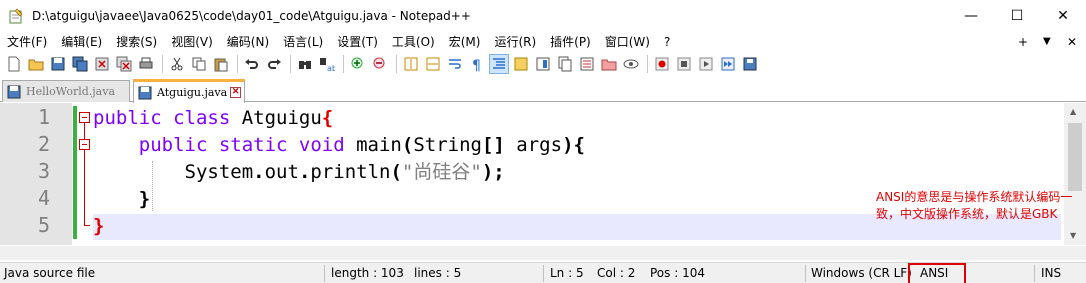 Image resolution: width=1086 pixels, height=283 pixels. I want to click on record-macro-button, so click(662, 64).